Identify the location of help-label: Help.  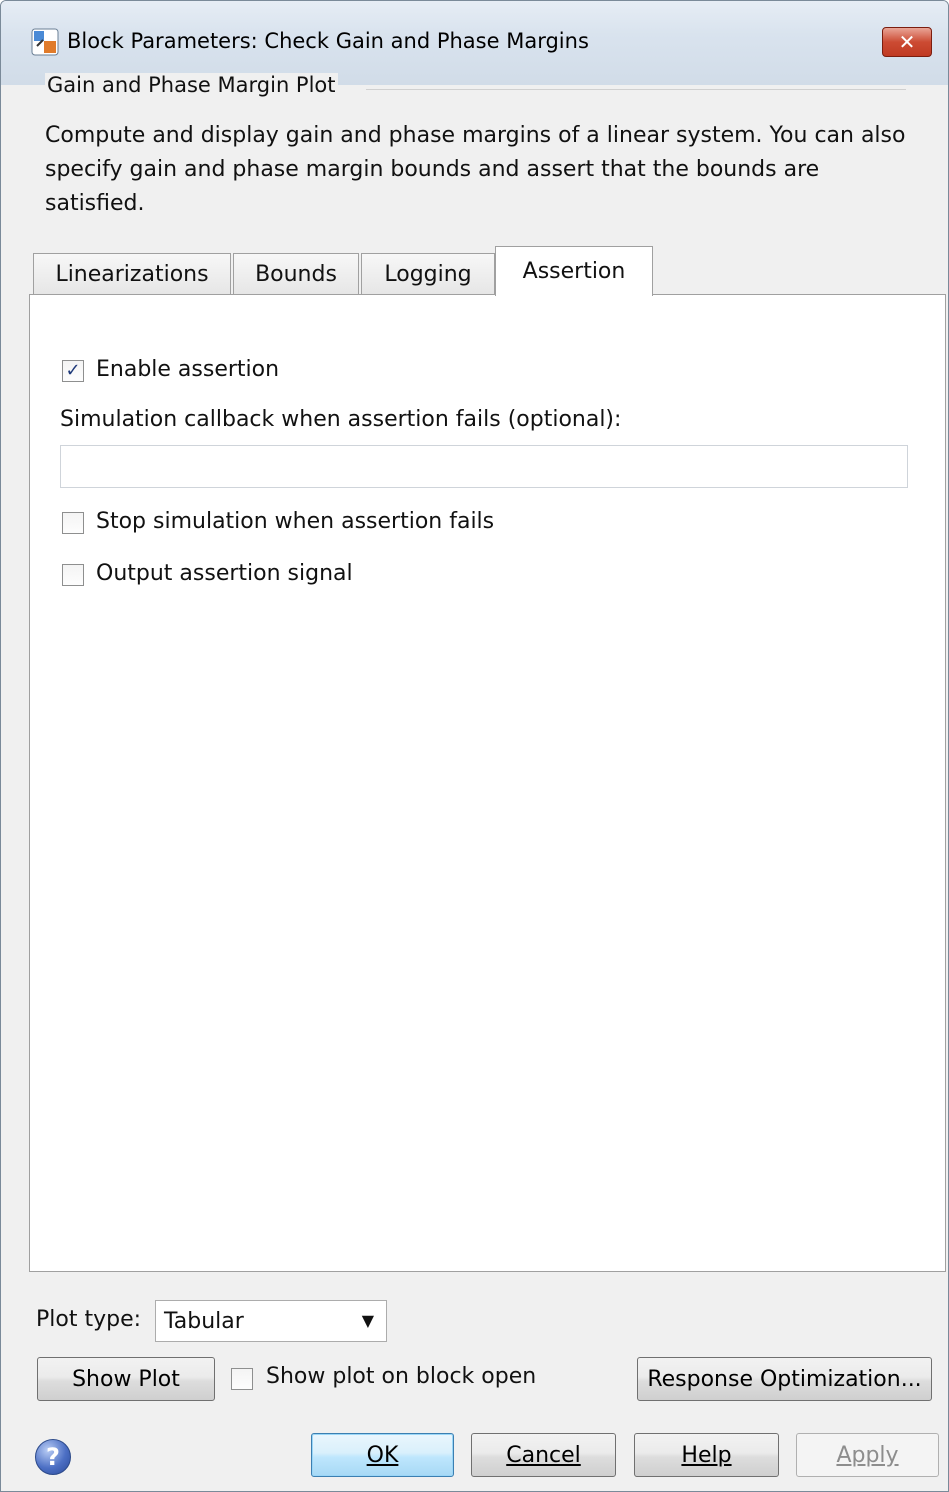
(706, 1455).